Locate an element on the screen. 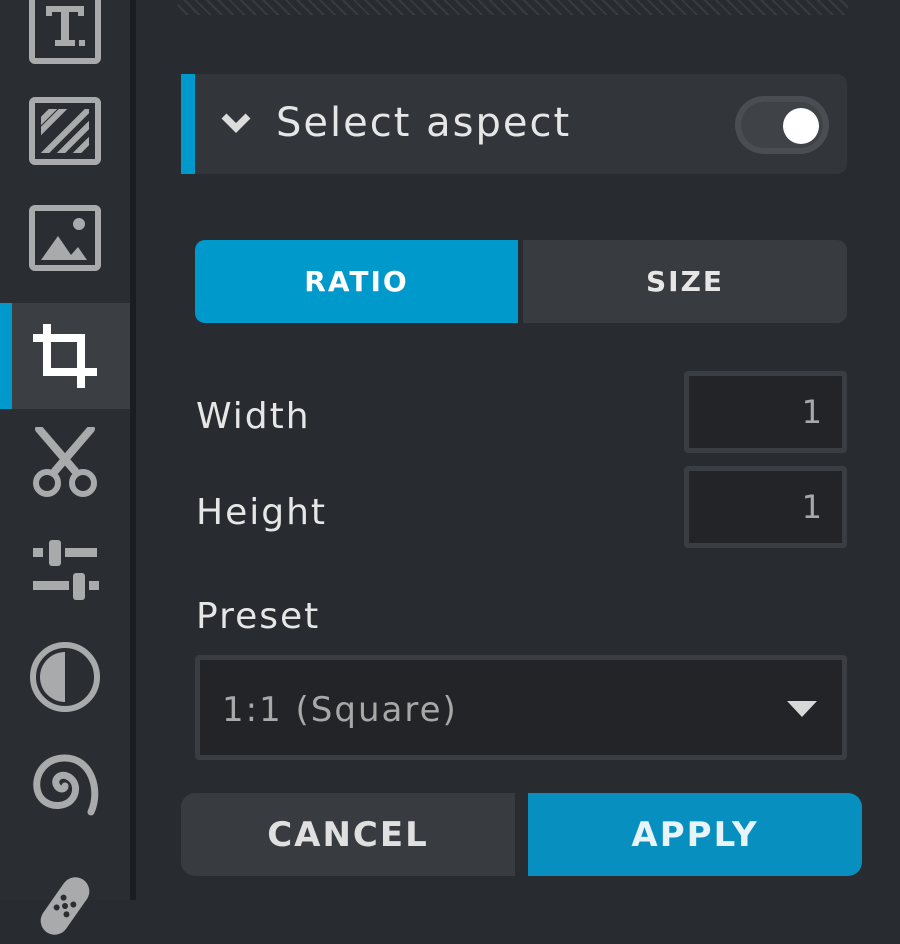  header-accent-bar is located at coordinates (188, 124).